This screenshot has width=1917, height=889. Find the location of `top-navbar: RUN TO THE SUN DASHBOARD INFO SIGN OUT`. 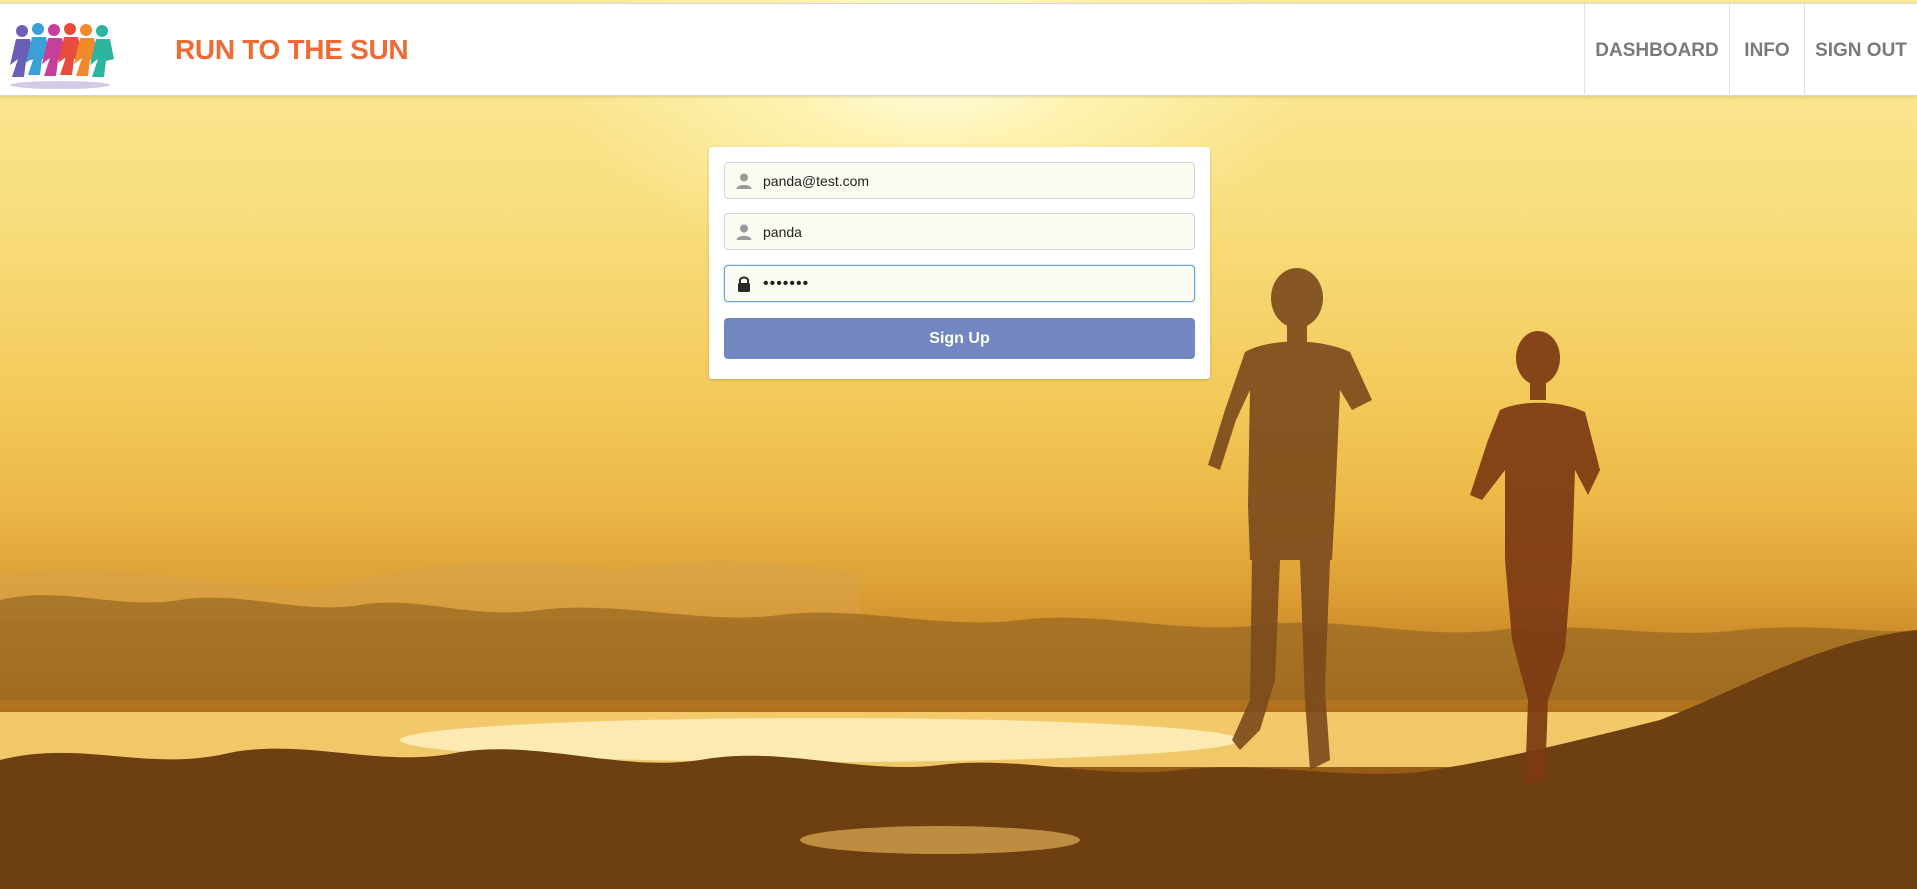

top-navbar: RUN TO THE SUN DASHBOARD INFO SIGN OUT is located at coordinates (958, 50).